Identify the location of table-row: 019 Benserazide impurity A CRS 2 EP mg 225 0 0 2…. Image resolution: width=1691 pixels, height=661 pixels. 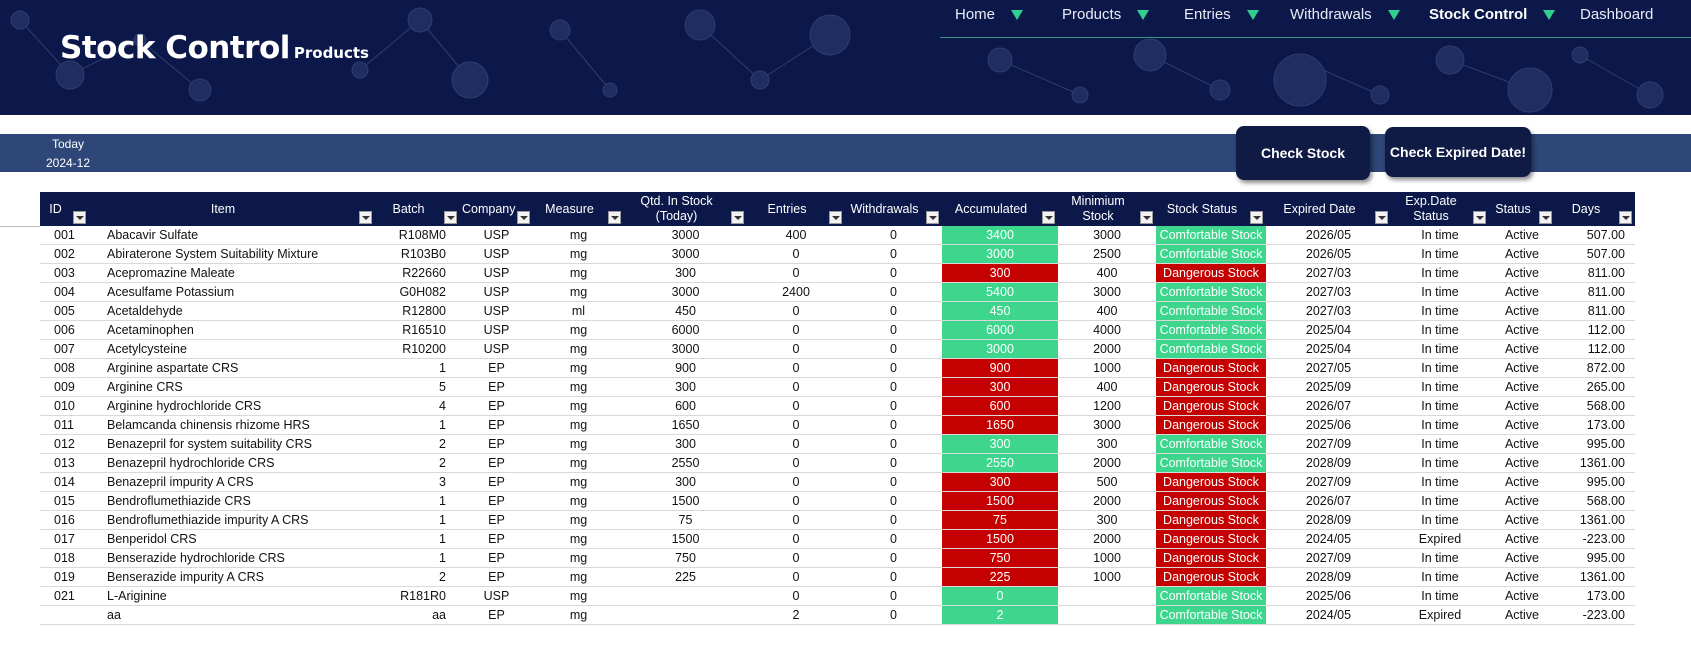
(837, 577).